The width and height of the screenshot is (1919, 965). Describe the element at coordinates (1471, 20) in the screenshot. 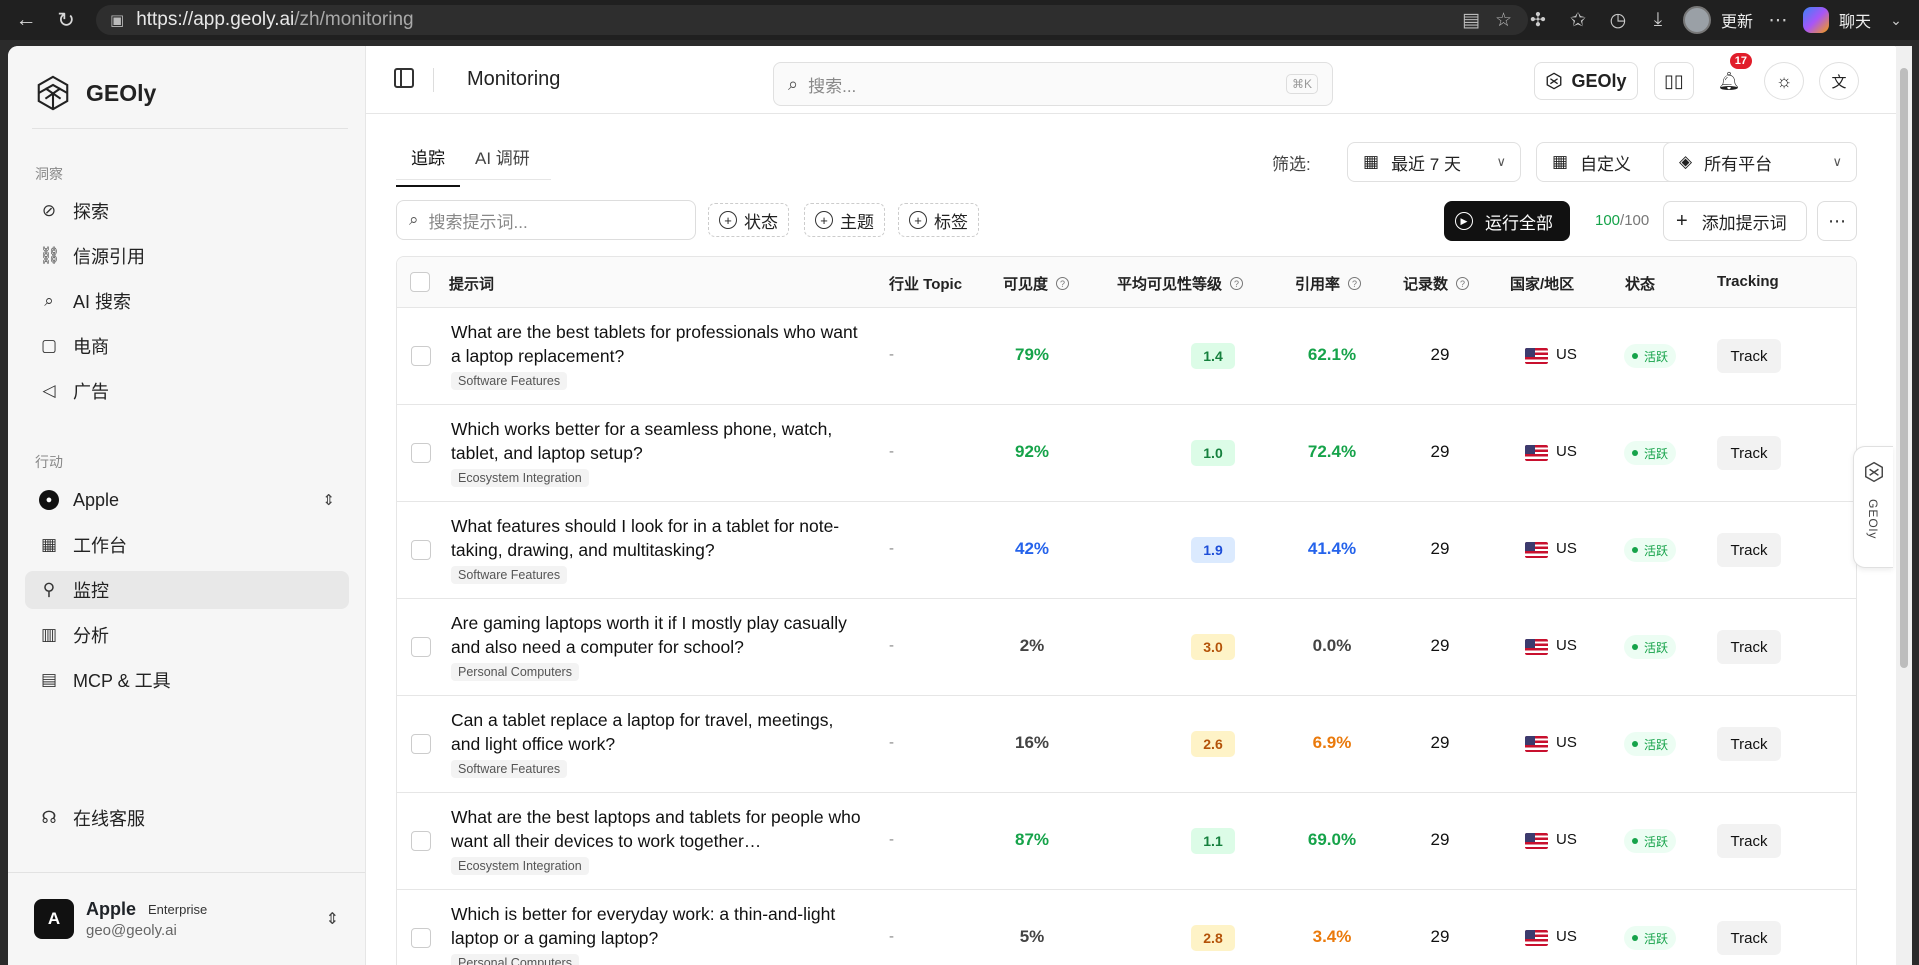

I see `reader-icon: ▤` at that location.